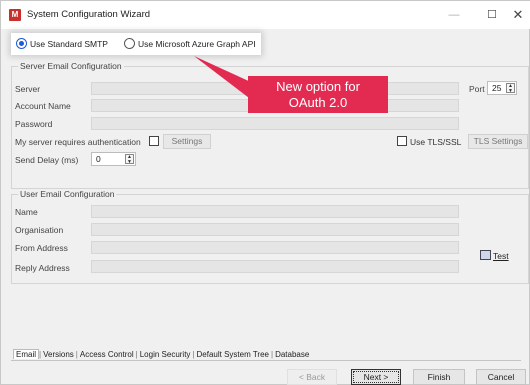 The height and width of the screenshot is (385, 530). Describe the element at coordinates (292, 354) in the screenshot. I see `tab-database: Database` at that location.